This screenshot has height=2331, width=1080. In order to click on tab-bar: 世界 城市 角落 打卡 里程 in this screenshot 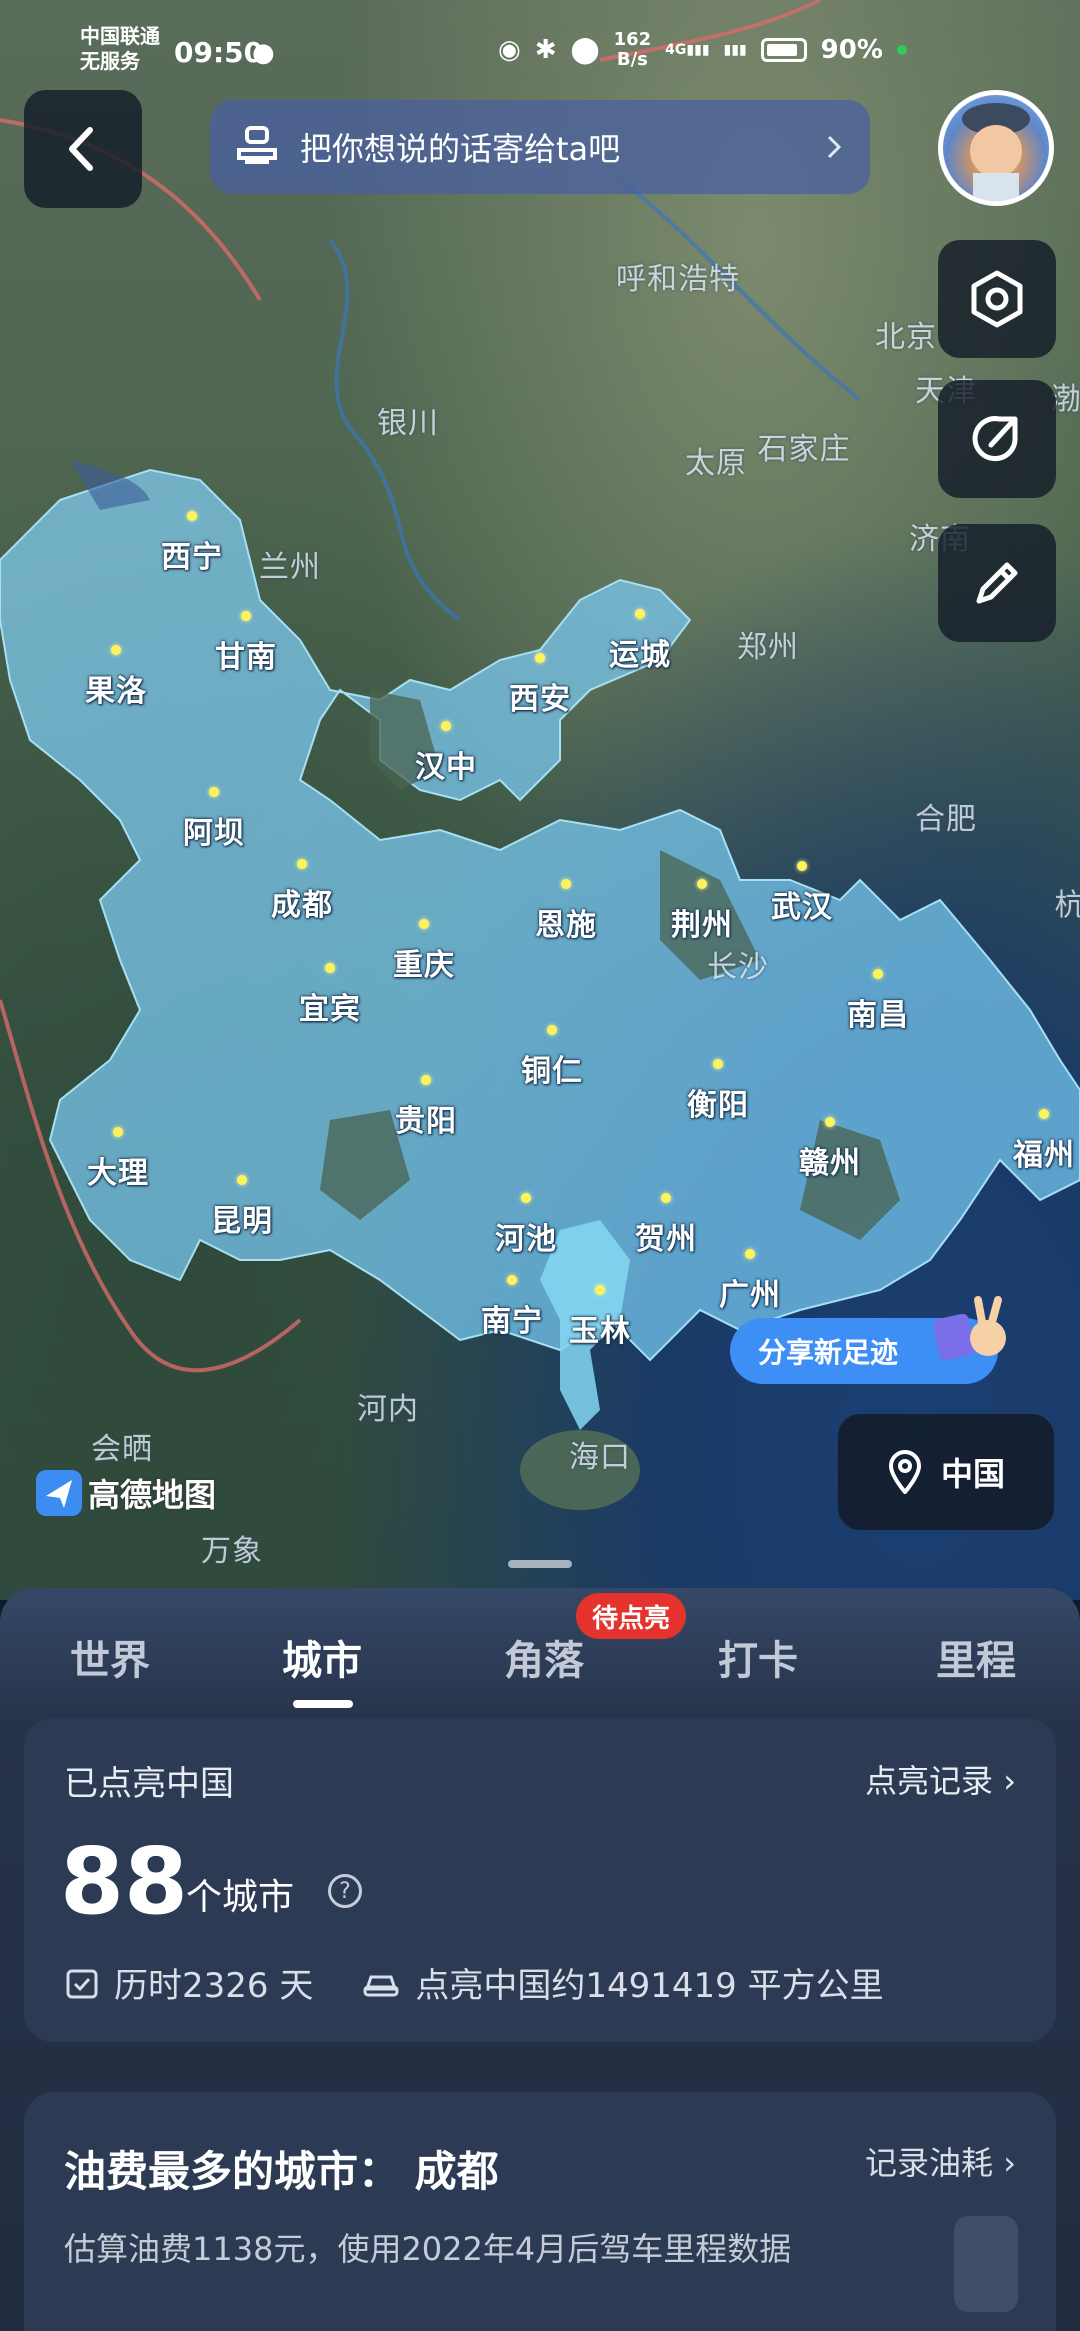, I will do `click(540, 1678)`.